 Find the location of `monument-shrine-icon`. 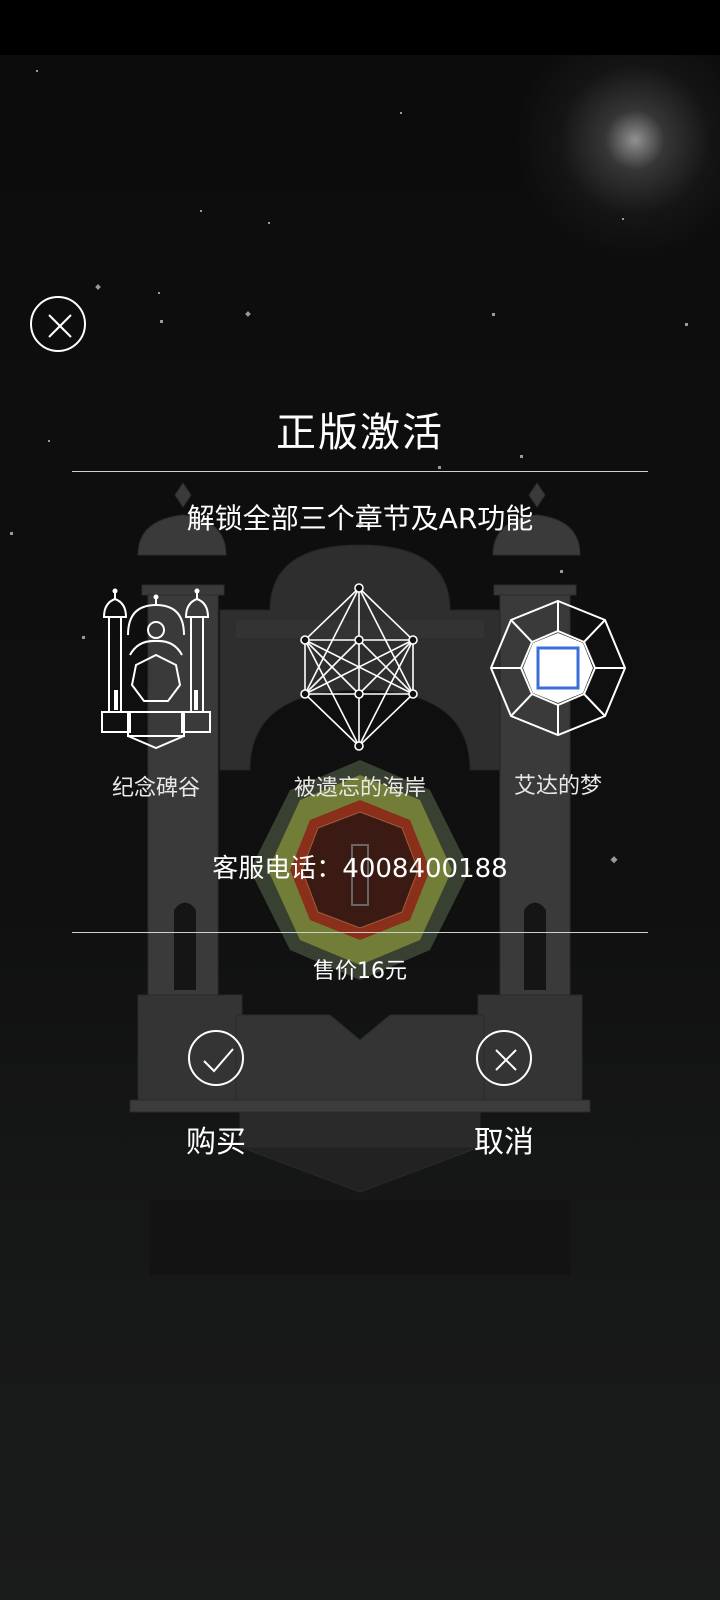

monument-shrine-icon is located at coordinates (156, 669).